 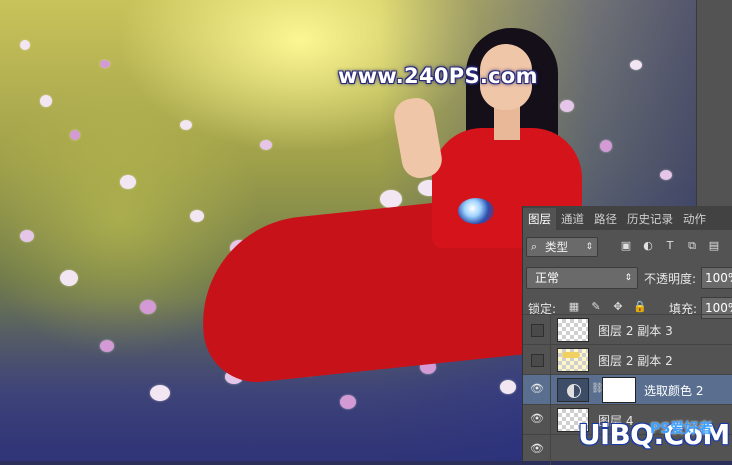 I want to click on layer-name: 图层 2 副本 2, so click(x=635, y=360).